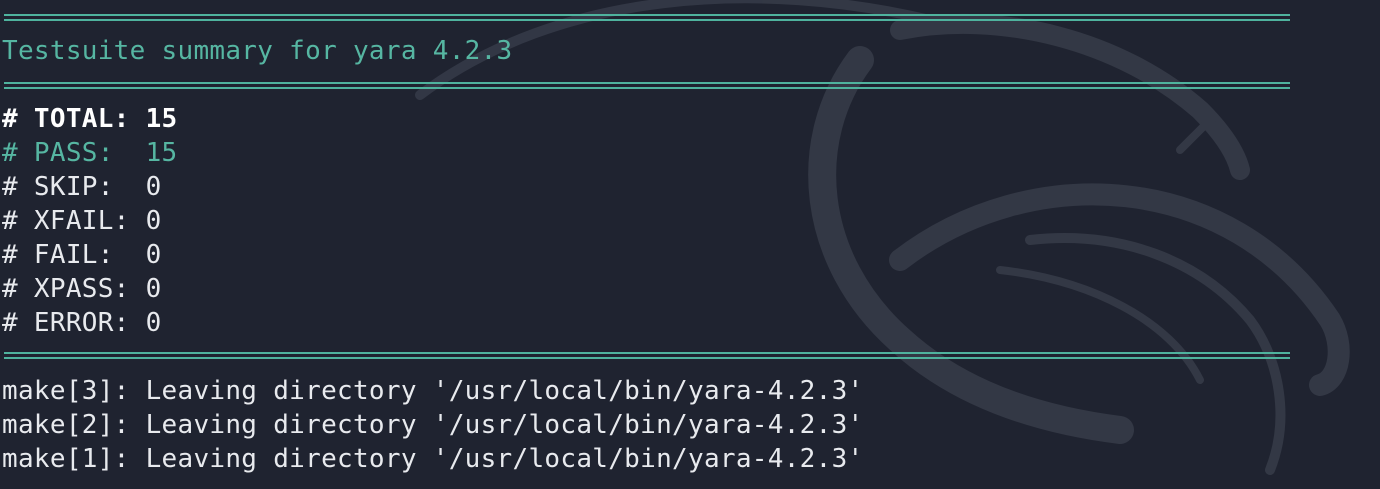 The width and height of the screenshot is (1380, 489). I want to click on result-label: # ERROR:, so click(74, 323).